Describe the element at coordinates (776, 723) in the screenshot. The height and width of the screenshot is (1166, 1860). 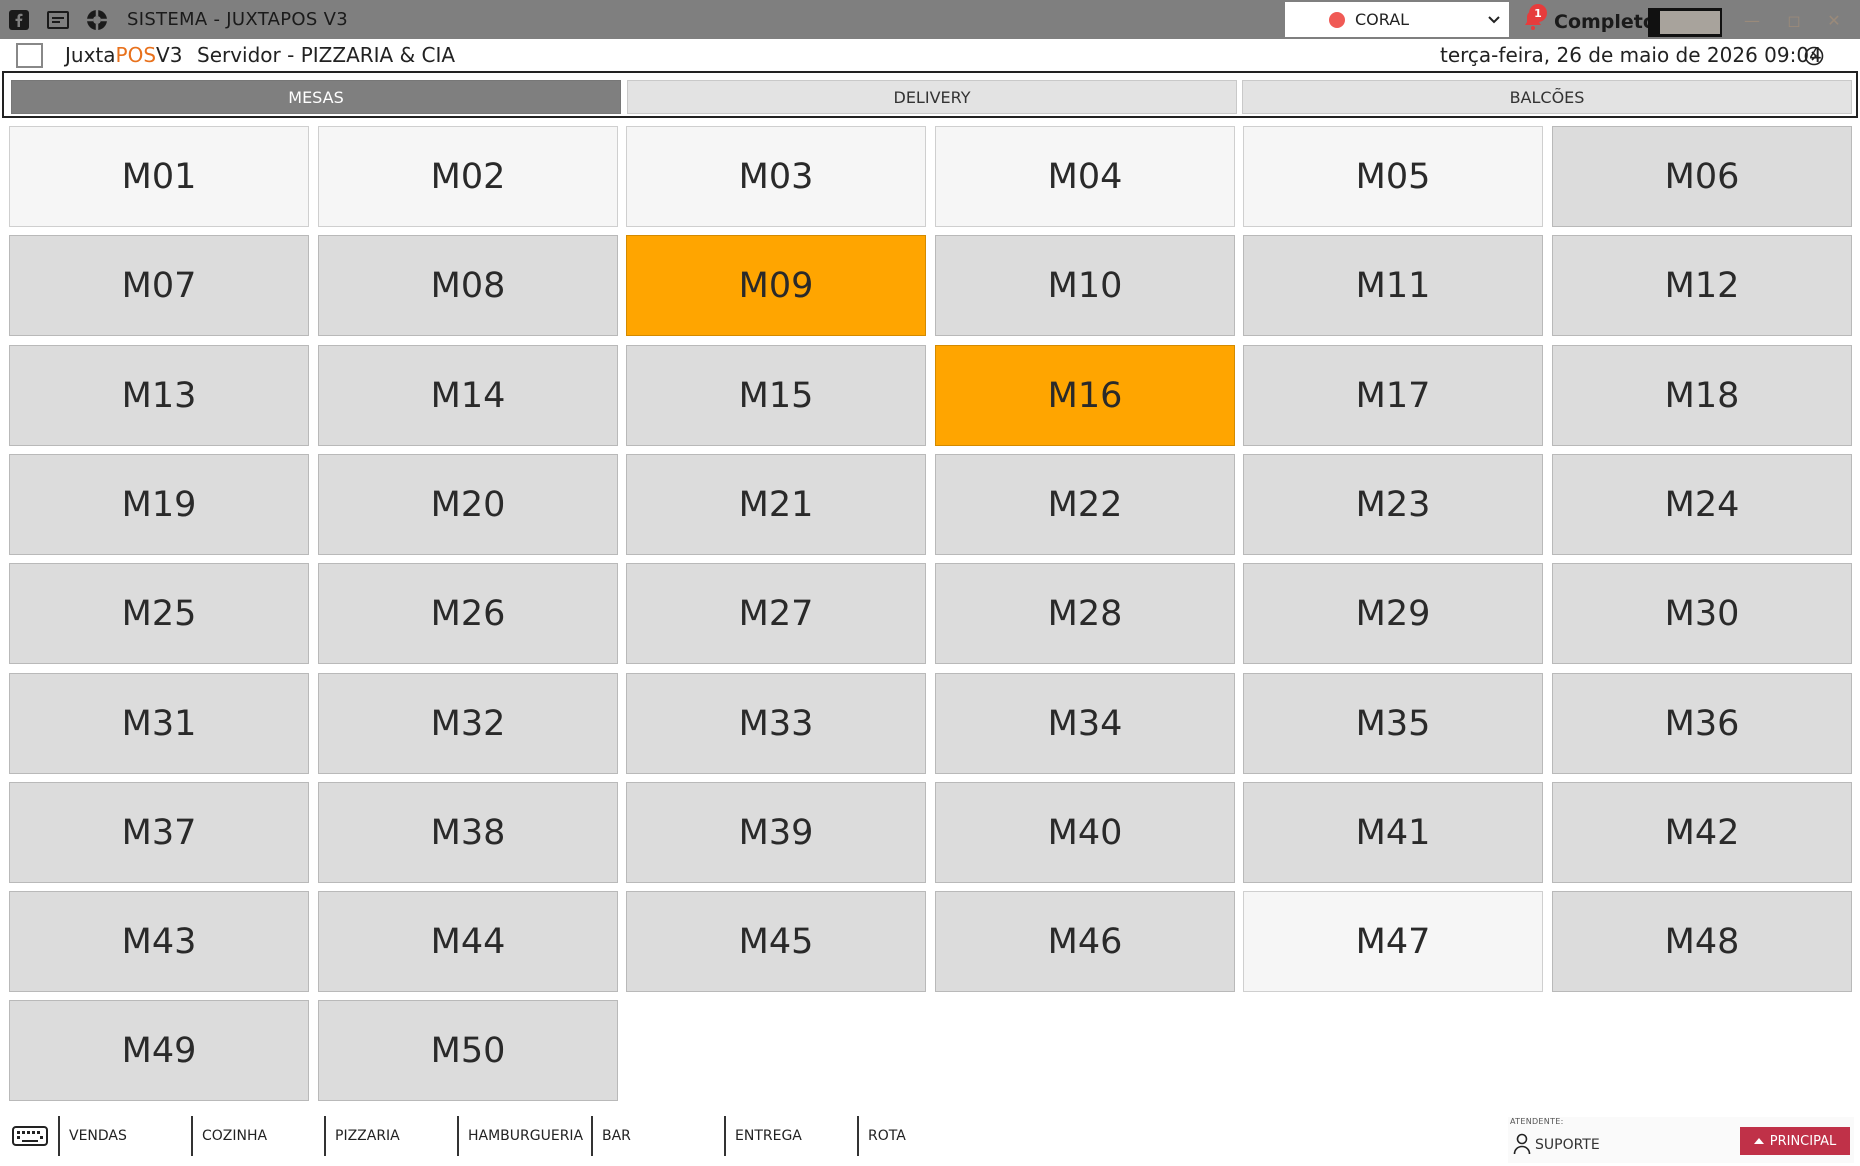
I see `table-button: M33` at that location.